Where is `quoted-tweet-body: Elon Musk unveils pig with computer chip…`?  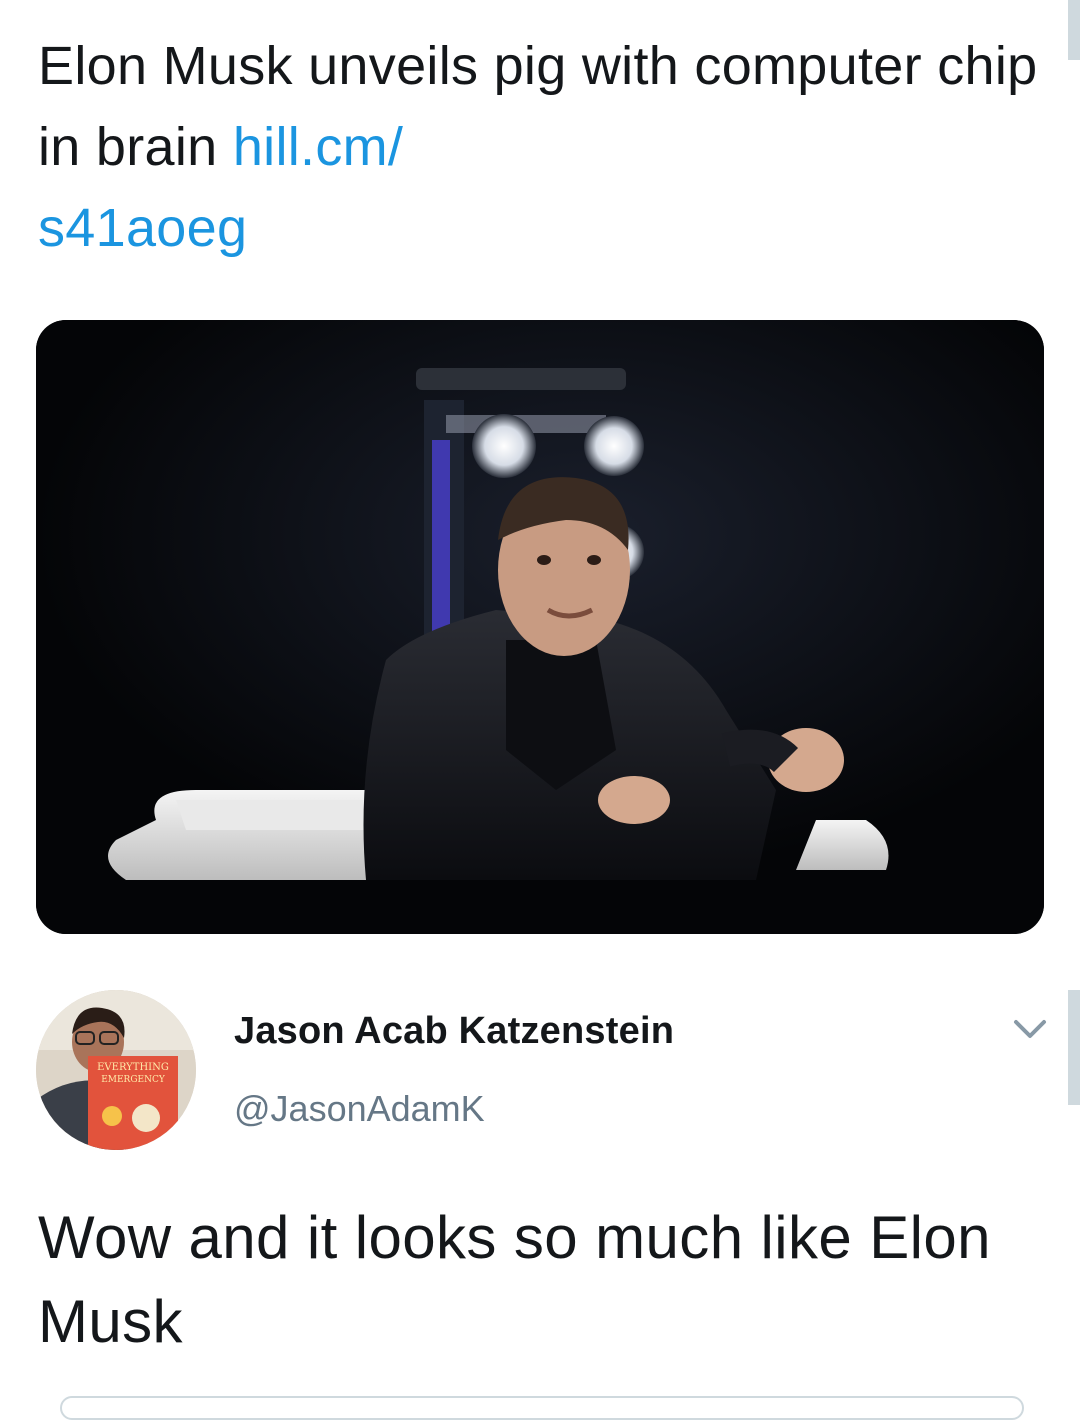
quoted-tweet-body: Elon Musk unveils pig with computer chip… is located at coordinates (538, 106).